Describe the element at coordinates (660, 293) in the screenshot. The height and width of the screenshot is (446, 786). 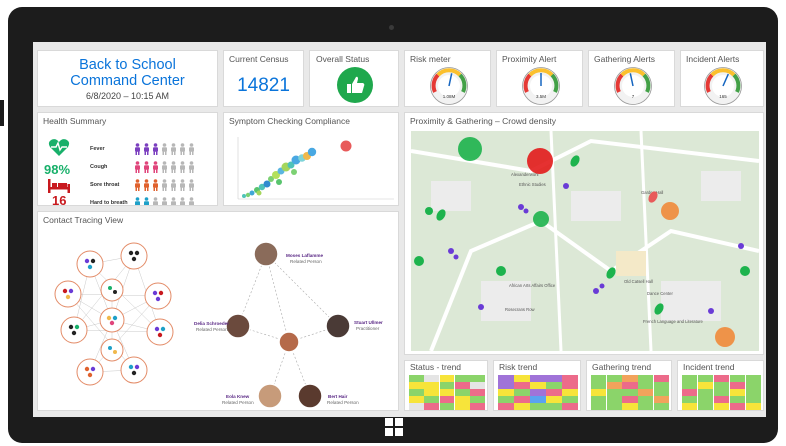
I see `map-label-7: Dance Center` at that location.